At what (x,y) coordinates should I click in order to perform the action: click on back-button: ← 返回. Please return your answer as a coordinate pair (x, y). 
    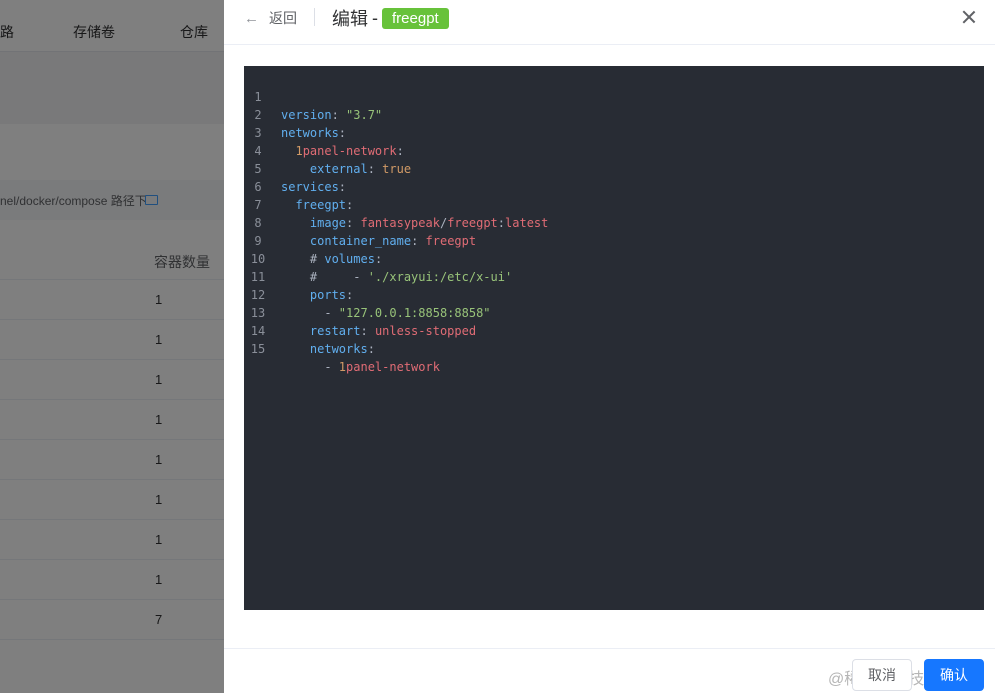
    Looking at the image, I should click on (270, 18).